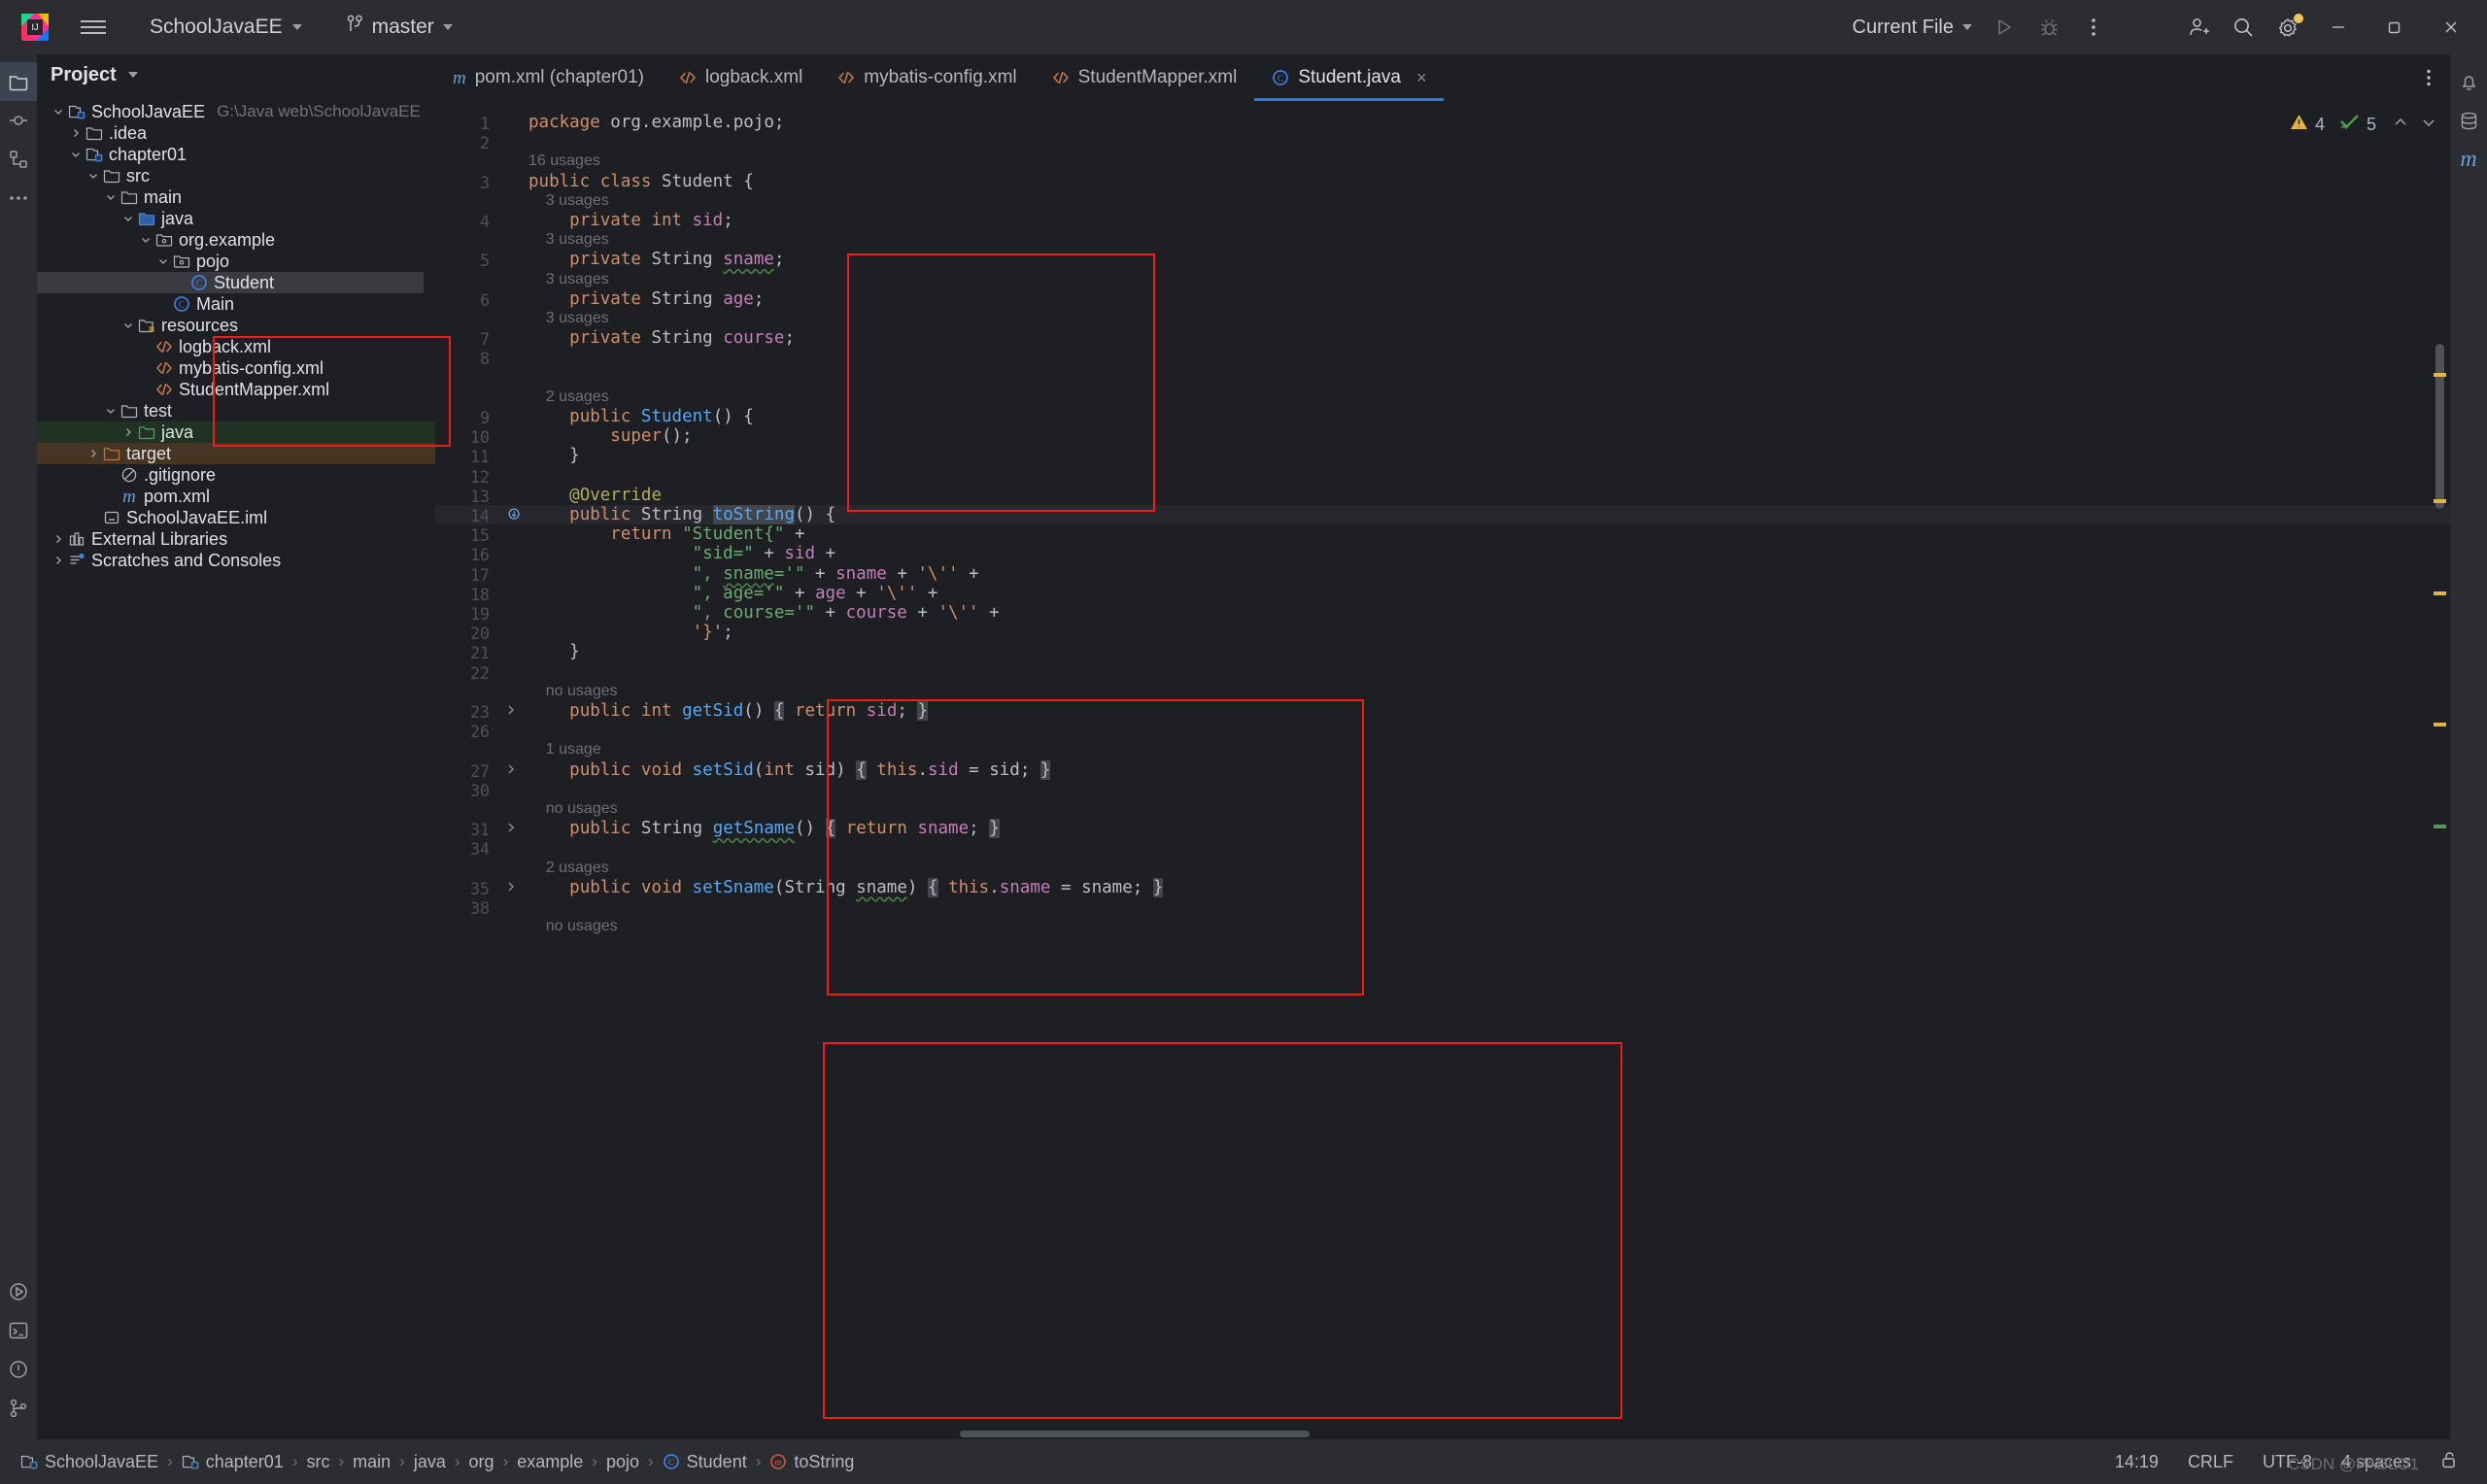 This screenshot has height=1484, width=2487. I want to click on minimize-button, so click(2338, 27).